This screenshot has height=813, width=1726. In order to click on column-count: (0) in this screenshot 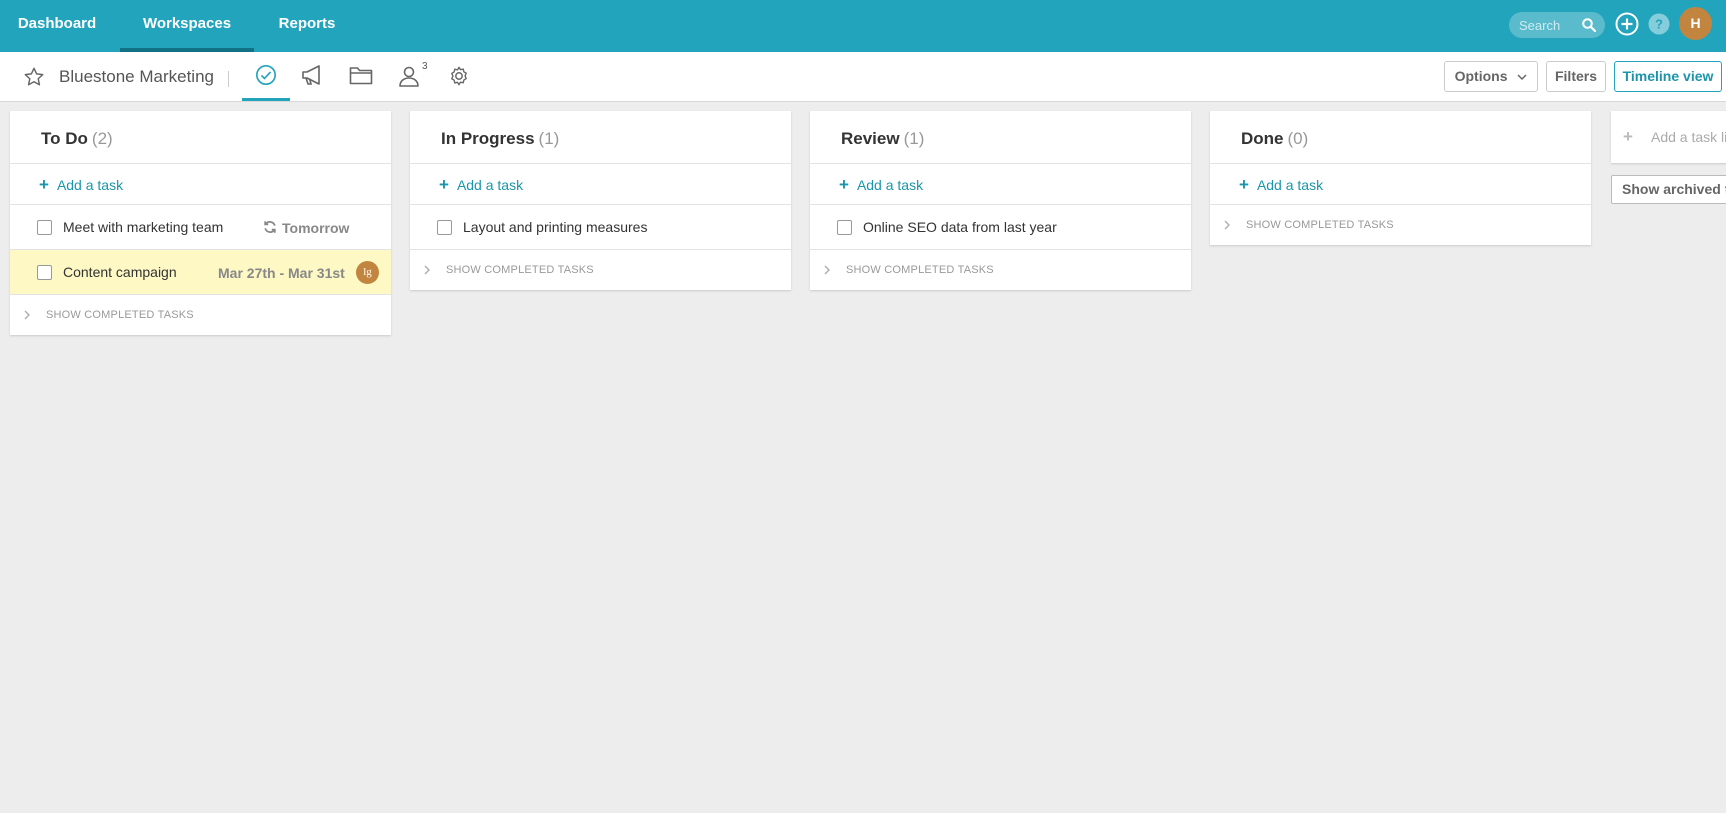, I will do `click(1298, 138)`.